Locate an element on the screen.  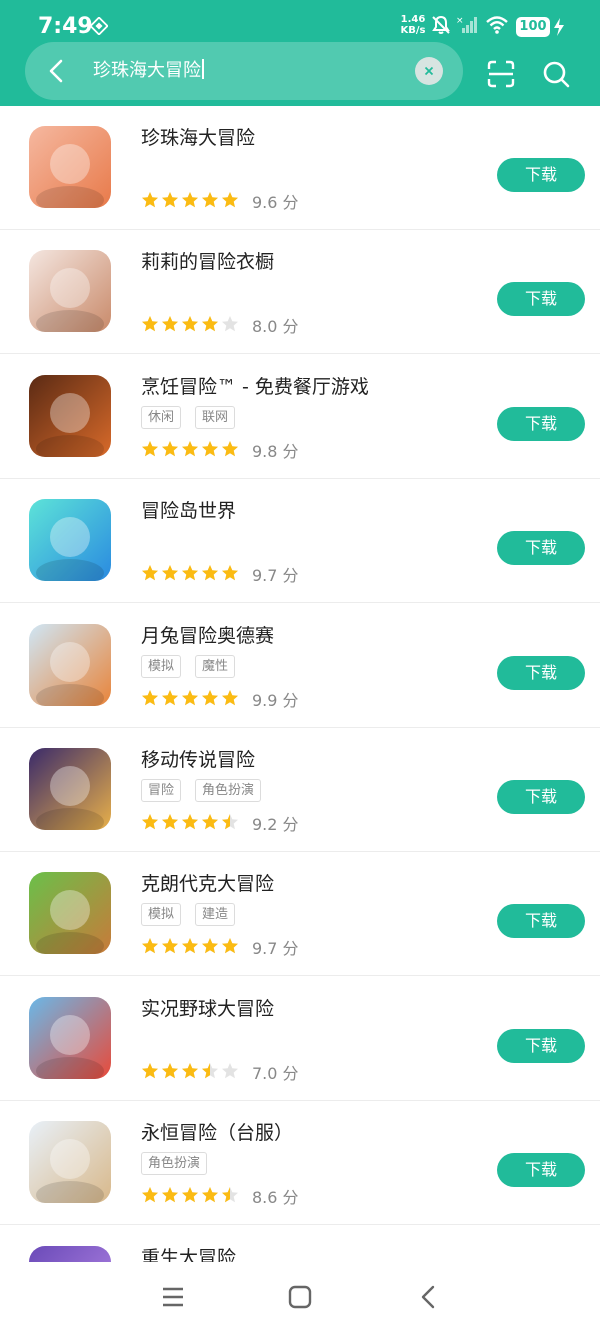
tag-badge: 联网 is located at coordinates (215, 417).